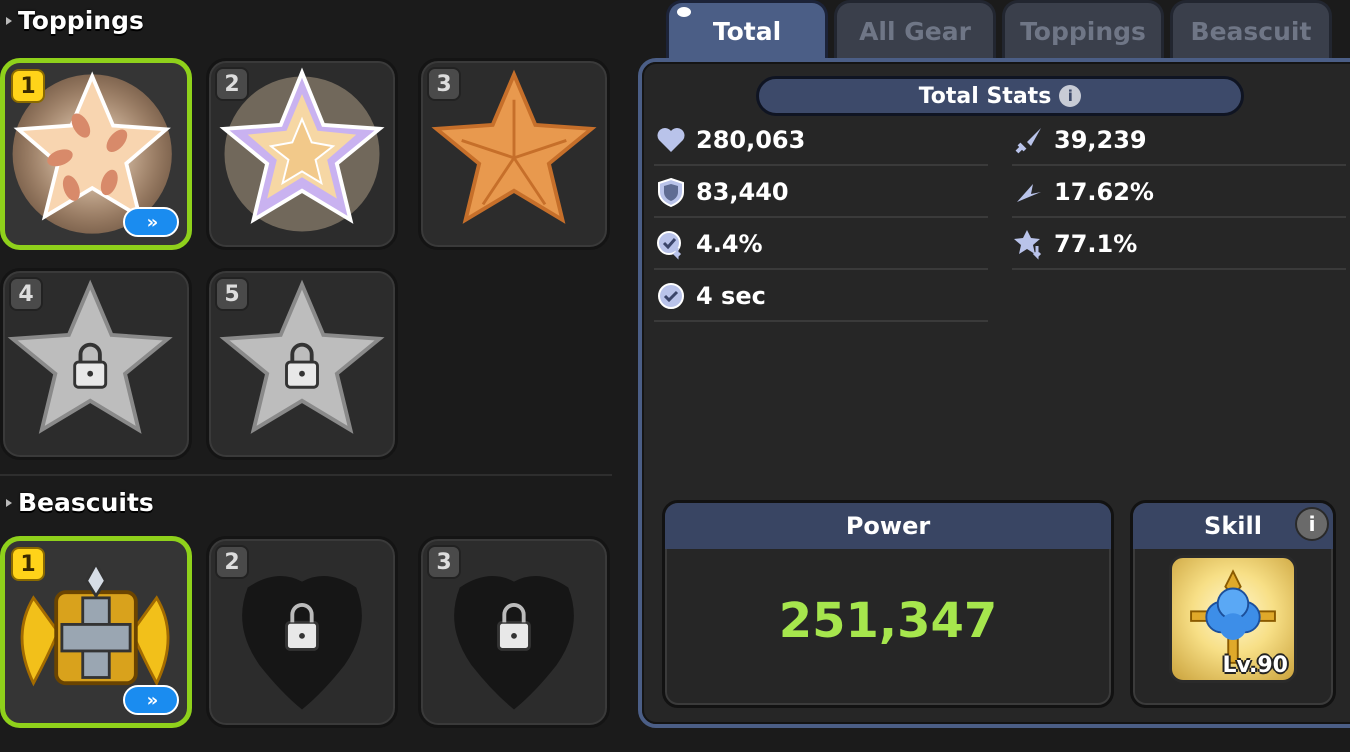  Describe the element at coordinates (302, 154) in the screenshot. I see `topping-slot-2: 2` at that location.